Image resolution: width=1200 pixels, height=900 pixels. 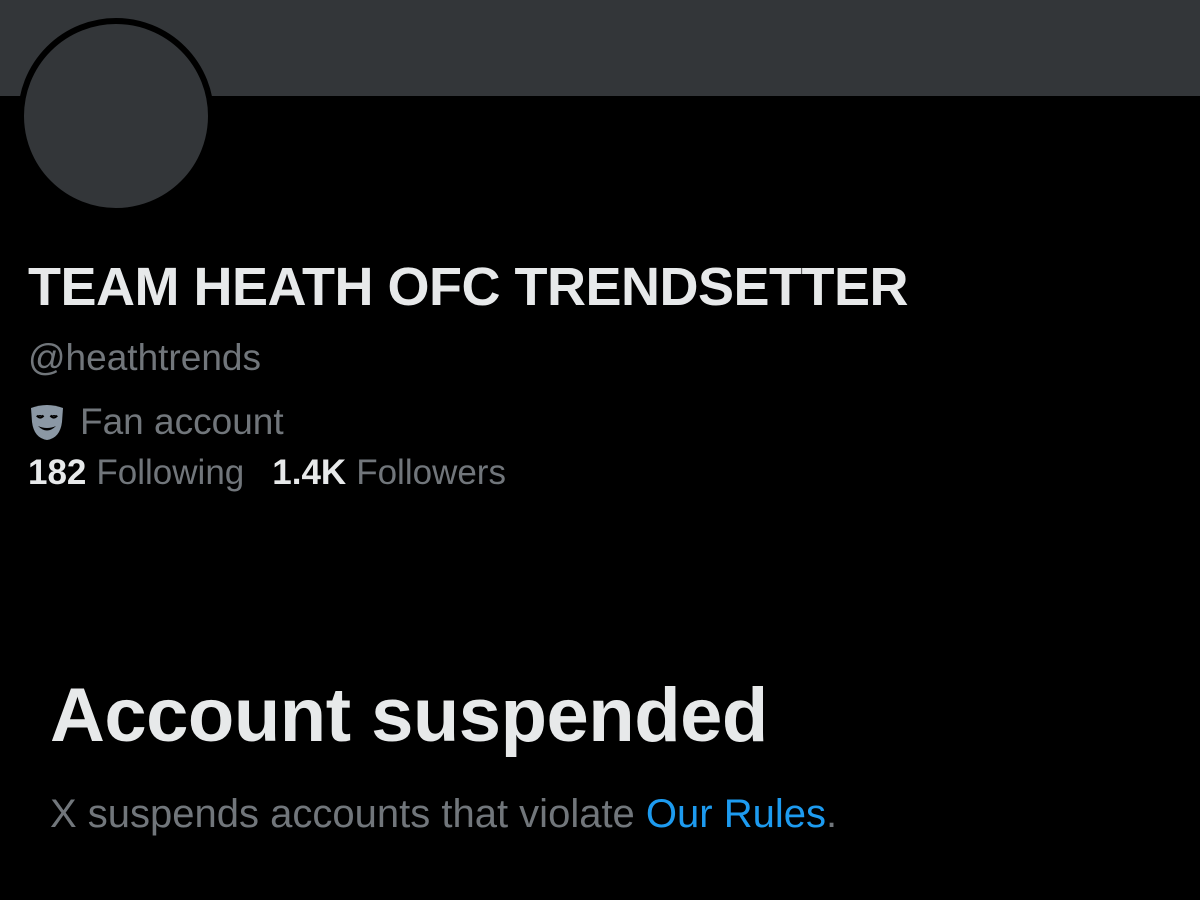 What do you see at coordinates (831, 814) in the screenshot?
I see `suspension-message-period: .` at bounding box center [831, 814].